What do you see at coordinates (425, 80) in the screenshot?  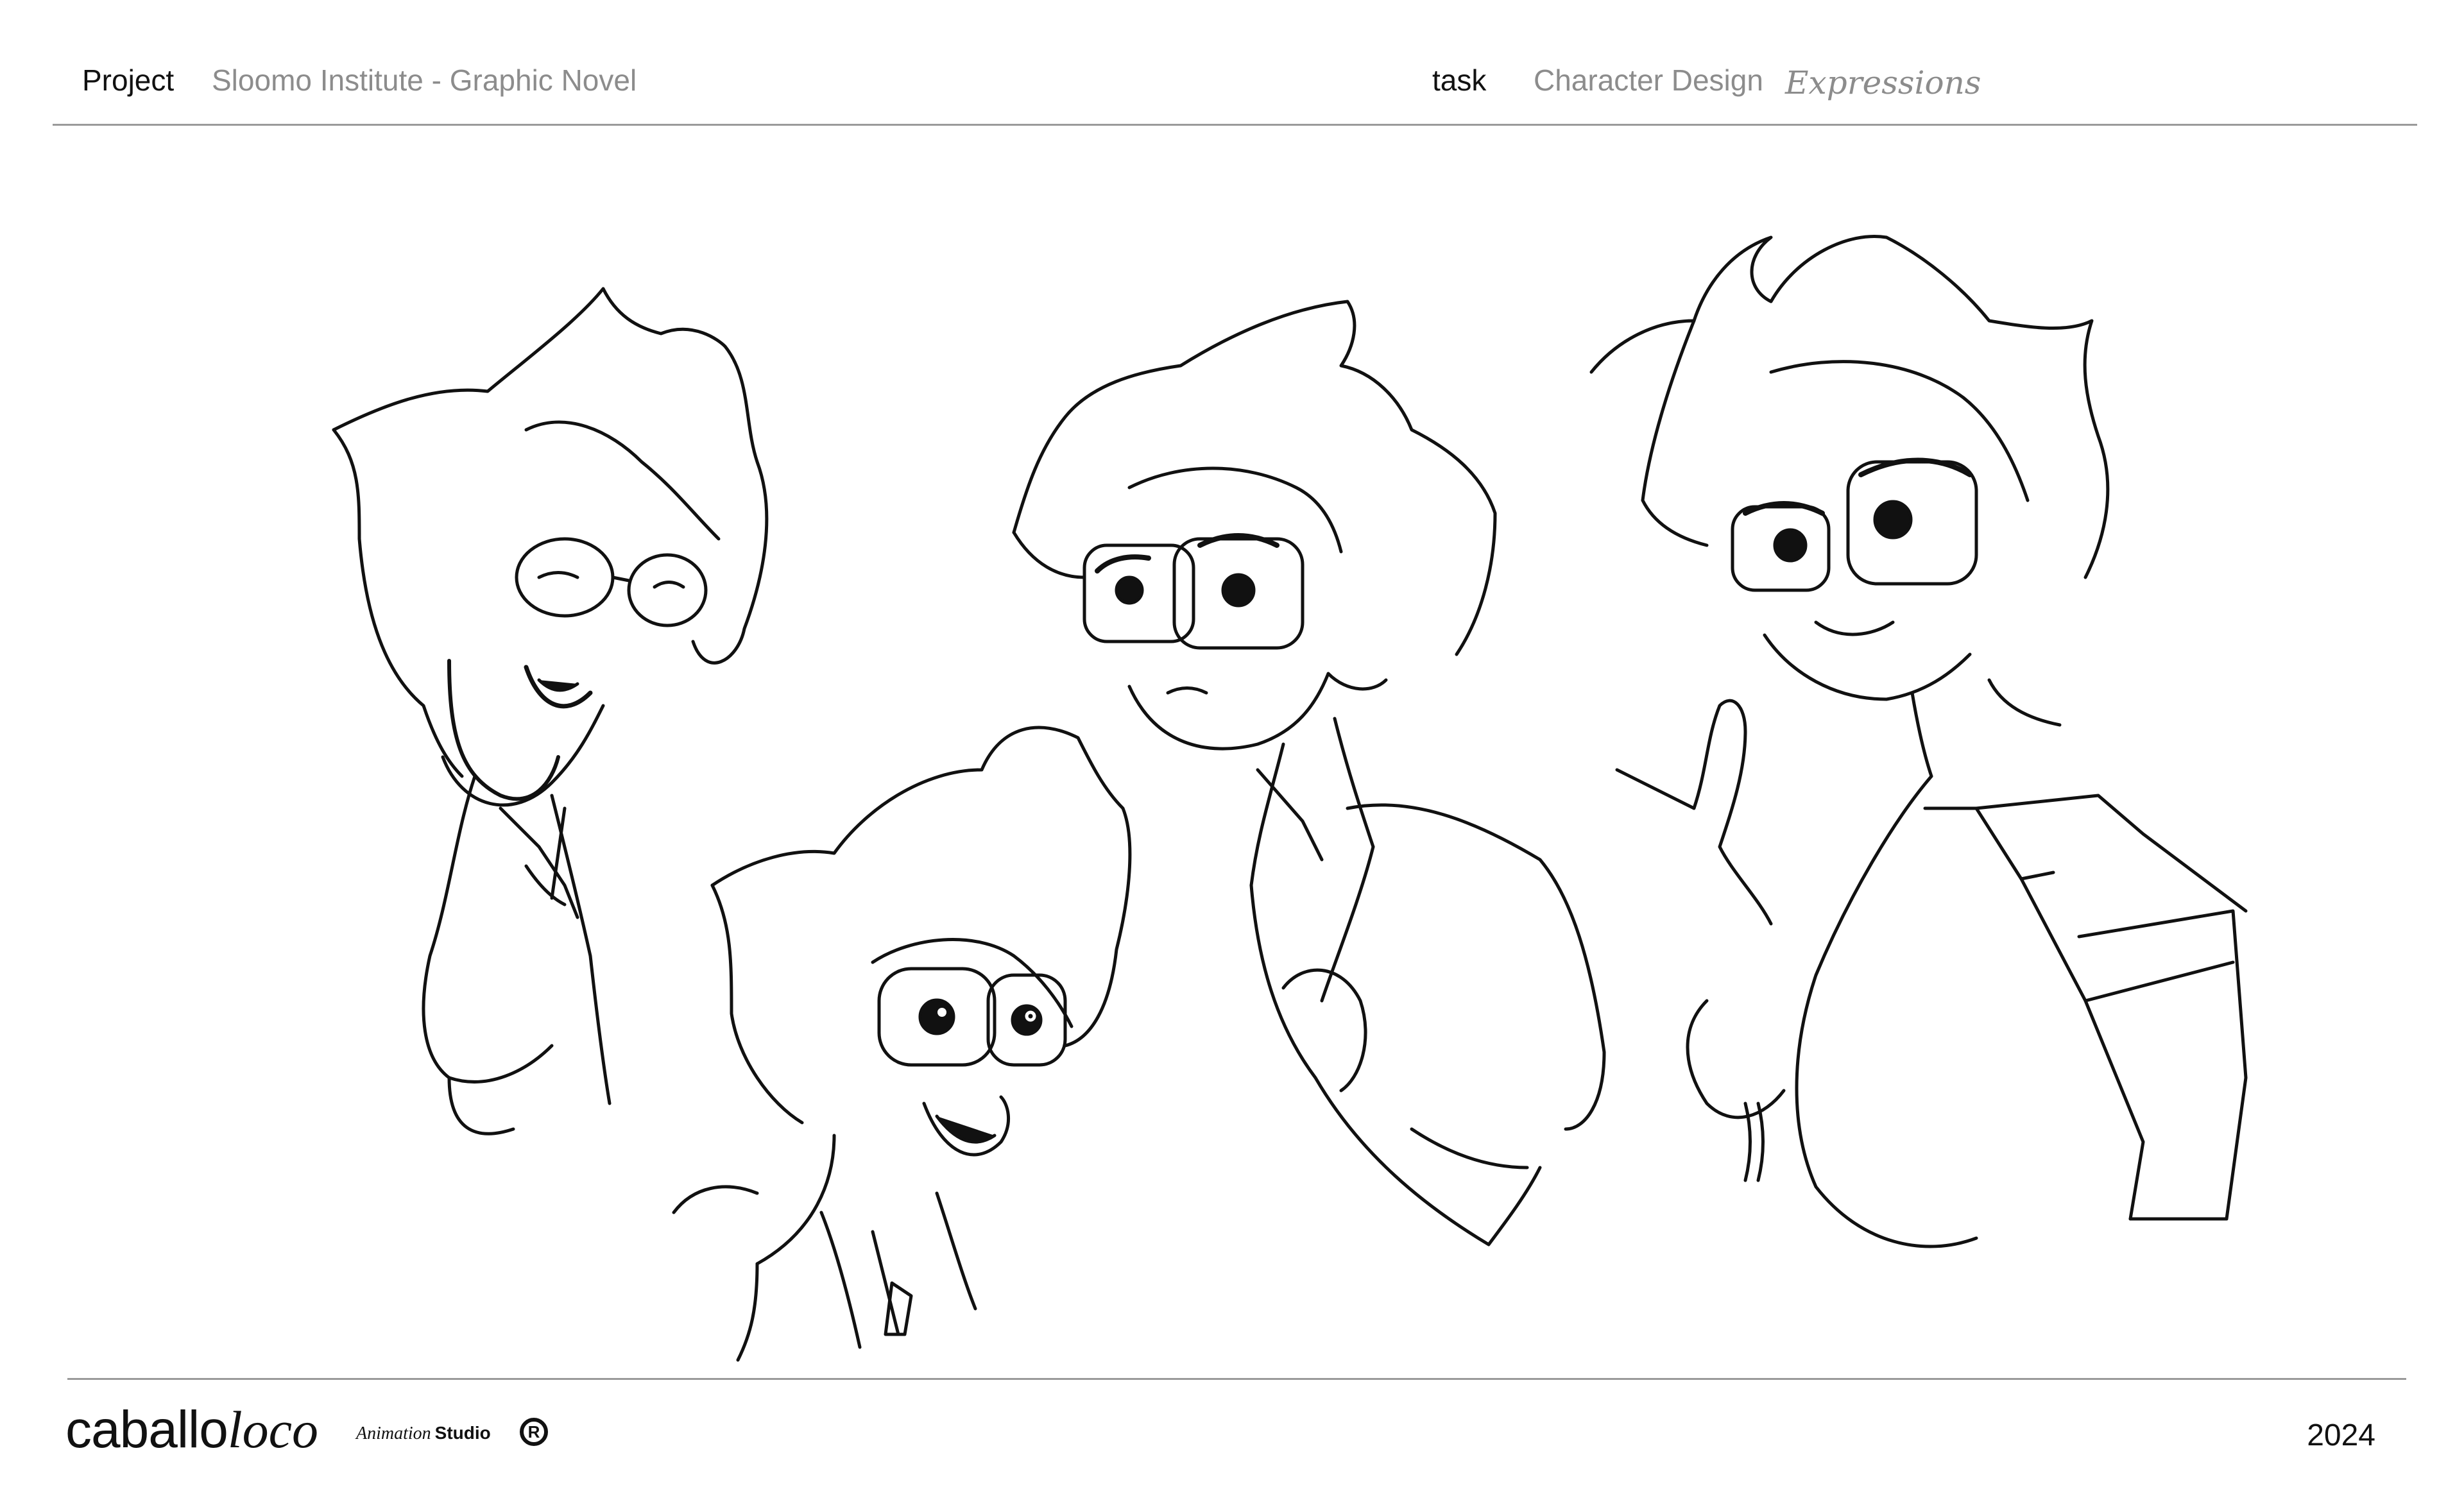 I see `project-value: Sloomo Institute - Graphic Novel` at bounding box center [425, 80].